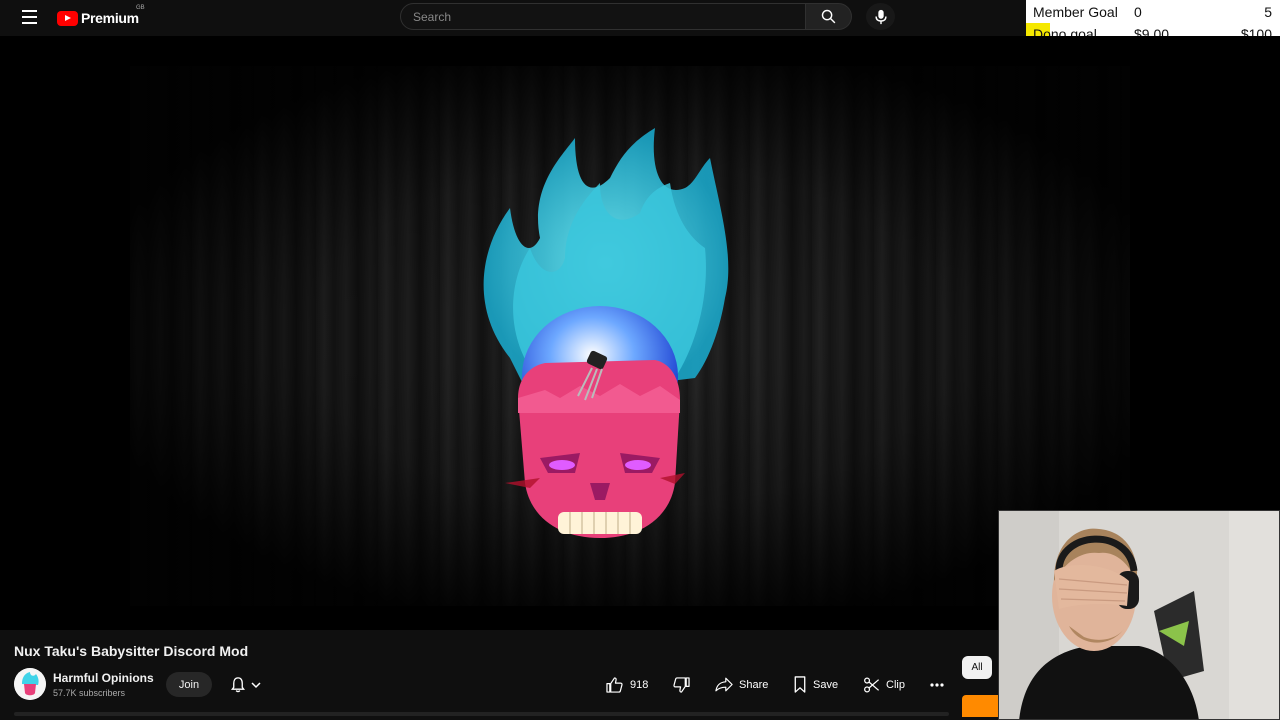 The image size is (1280, 720). What do you see at coordinates (614, 684) in the screenshot?
I see `thumbs-up-icon` at bounding box center [614, 684].